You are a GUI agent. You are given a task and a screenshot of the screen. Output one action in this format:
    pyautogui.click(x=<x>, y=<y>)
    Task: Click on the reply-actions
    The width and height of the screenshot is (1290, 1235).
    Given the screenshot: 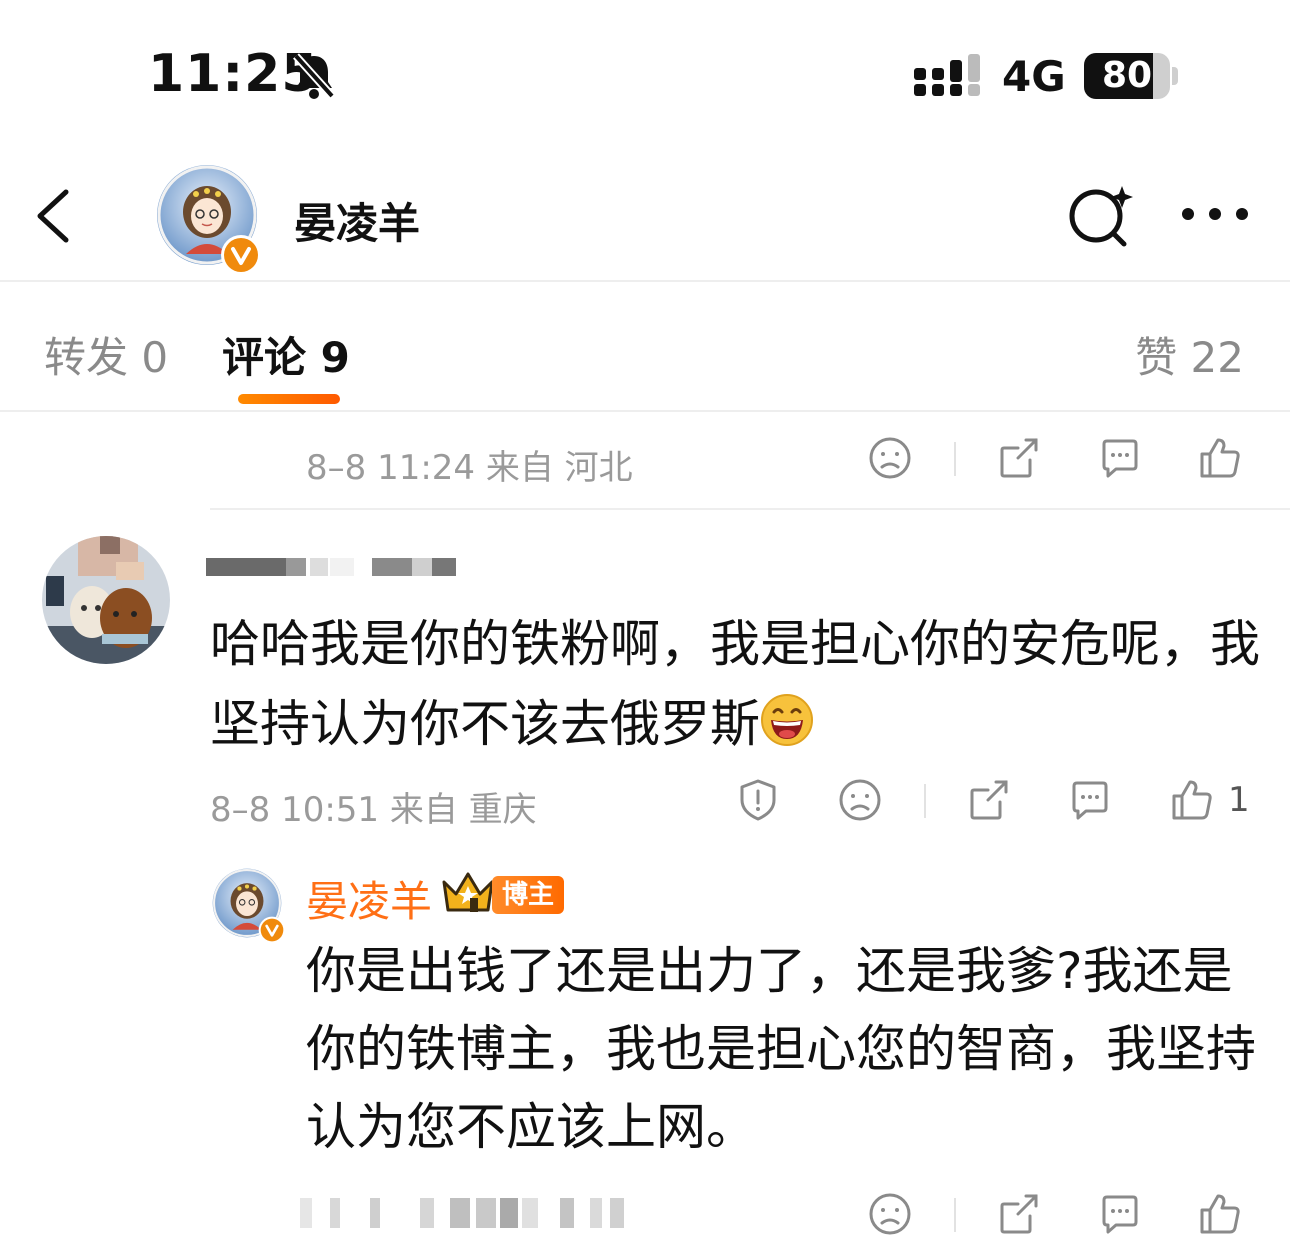 What is the action you would take?
    pyautogui.click(x=645, y=1204)
    